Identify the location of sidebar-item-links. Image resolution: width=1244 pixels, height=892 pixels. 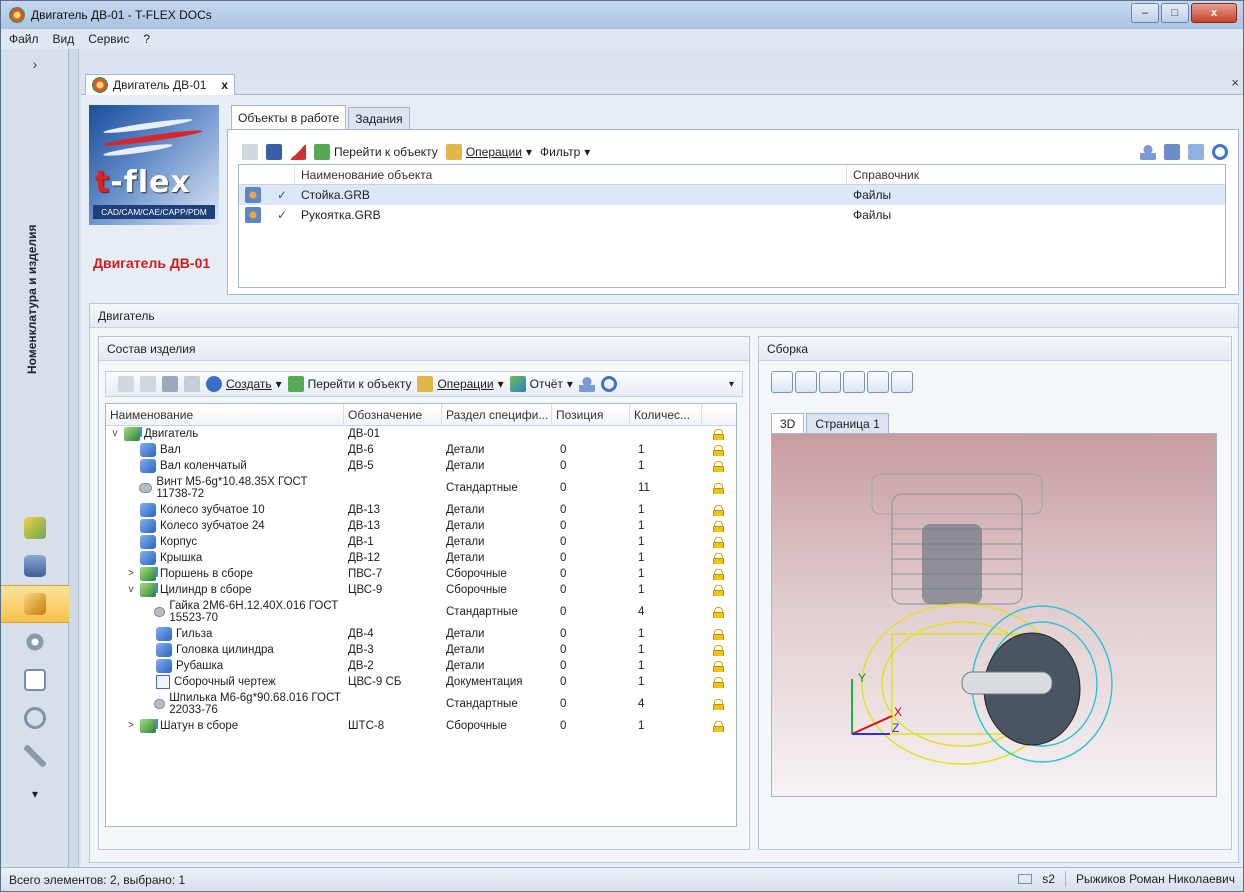
(35, 718).